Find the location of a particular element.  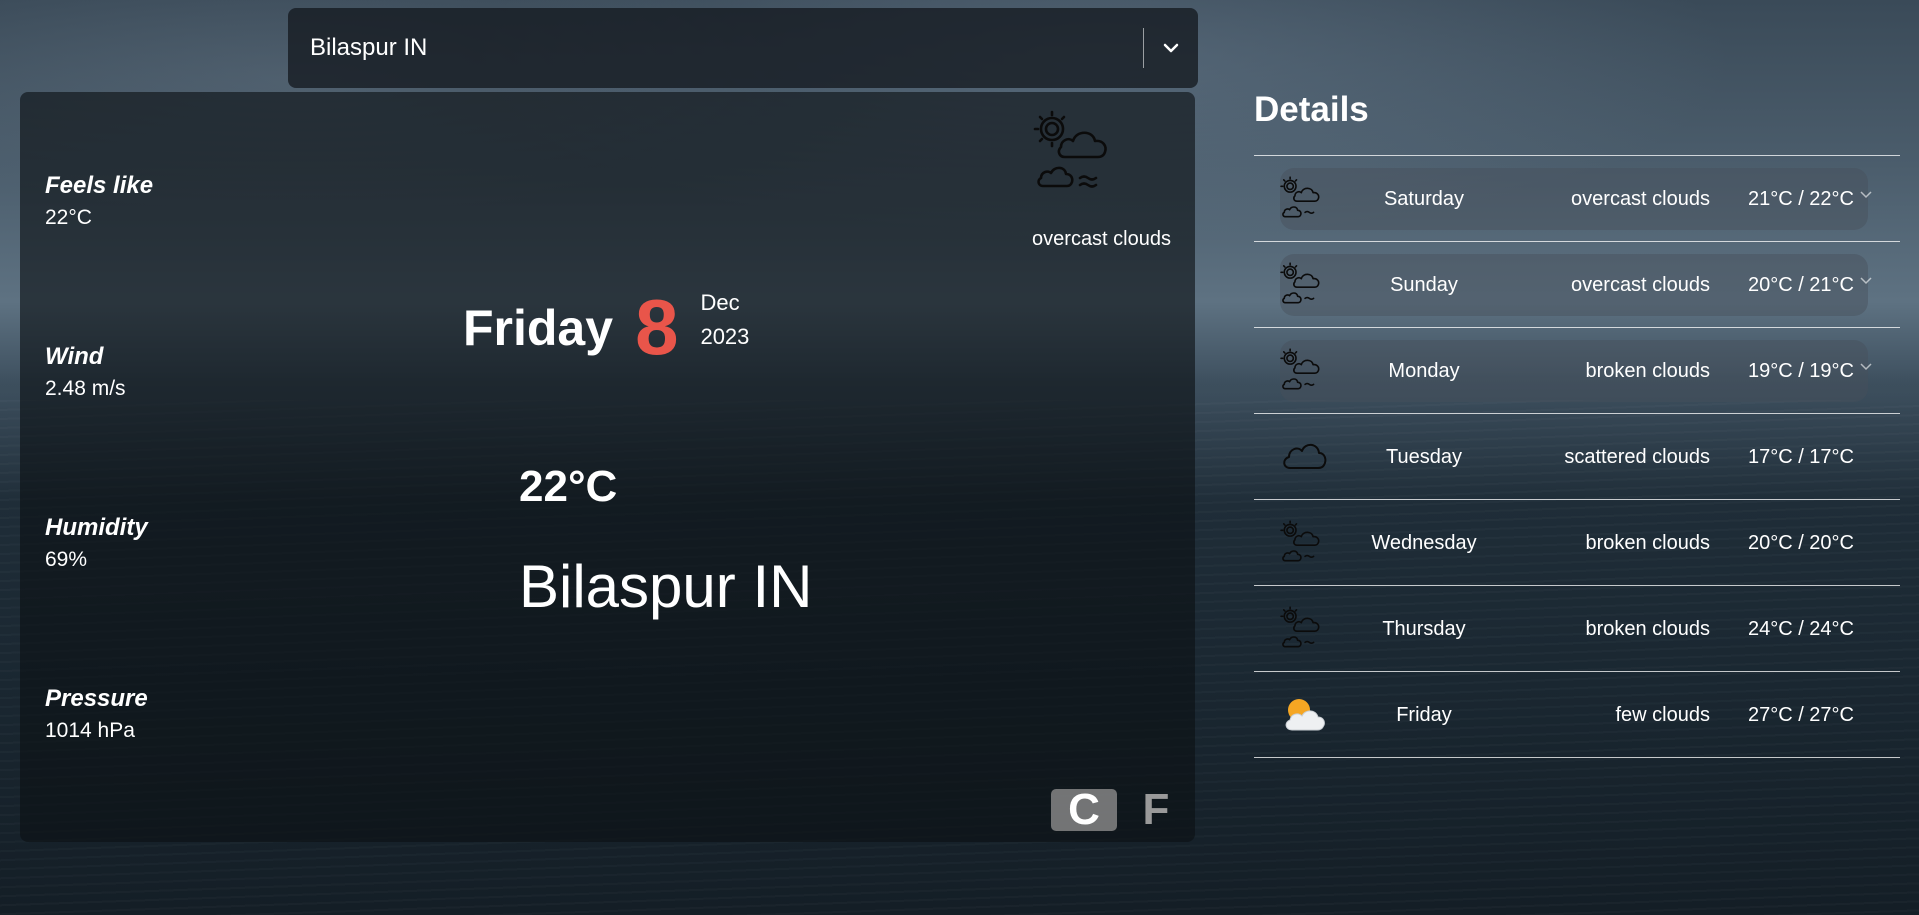

stat-humidity: Humidity 69% is located at coordinates (96, 543).